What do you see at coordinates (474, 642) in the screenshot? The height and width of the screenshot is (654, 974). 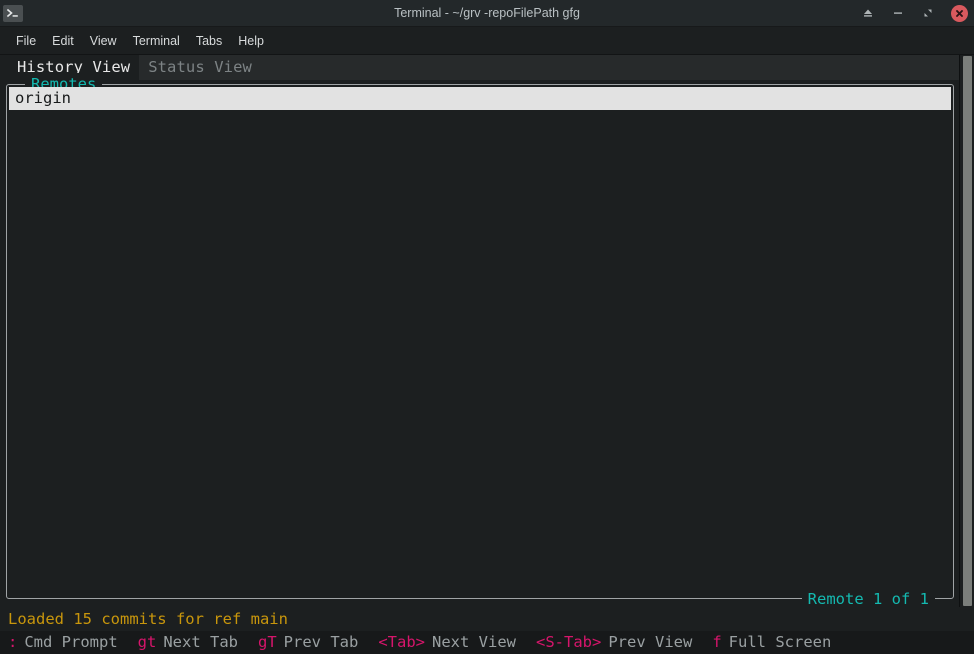 I see `help-label: Next View` at bounding box center [474, 642].